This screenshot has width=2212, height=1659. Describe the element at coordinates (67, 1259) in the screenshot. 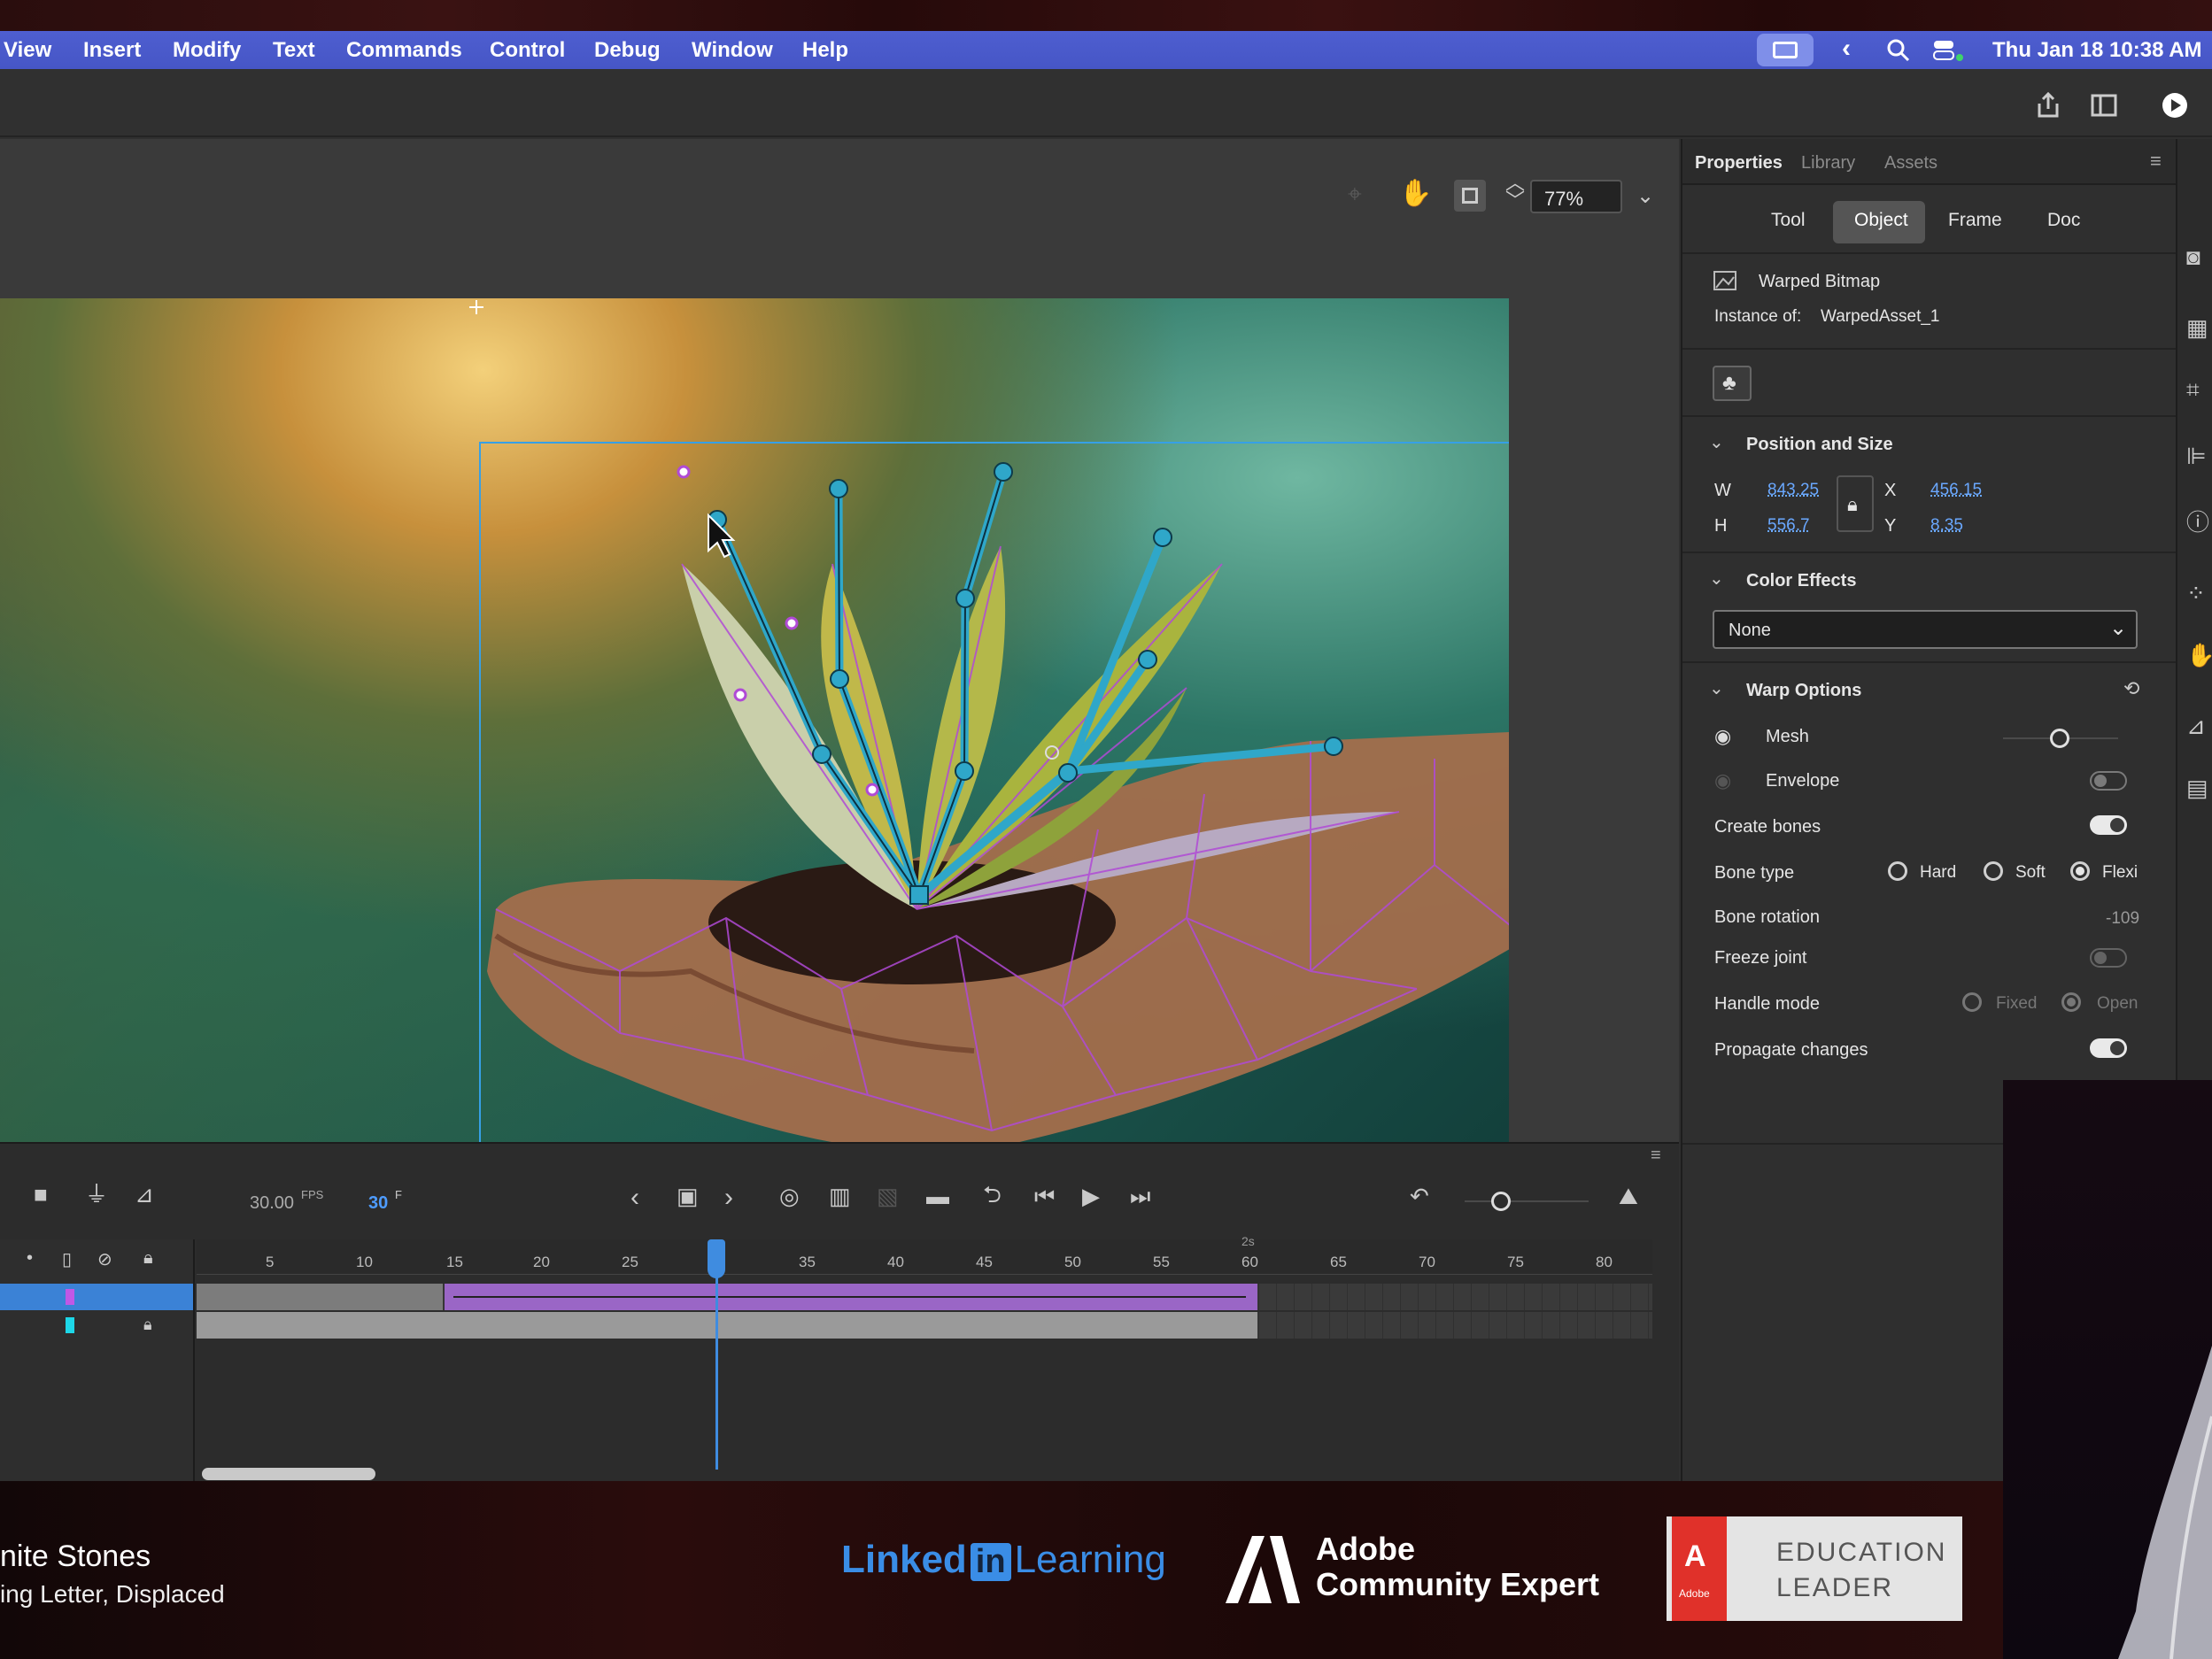

I see `outline-icon: ▯` at that location.